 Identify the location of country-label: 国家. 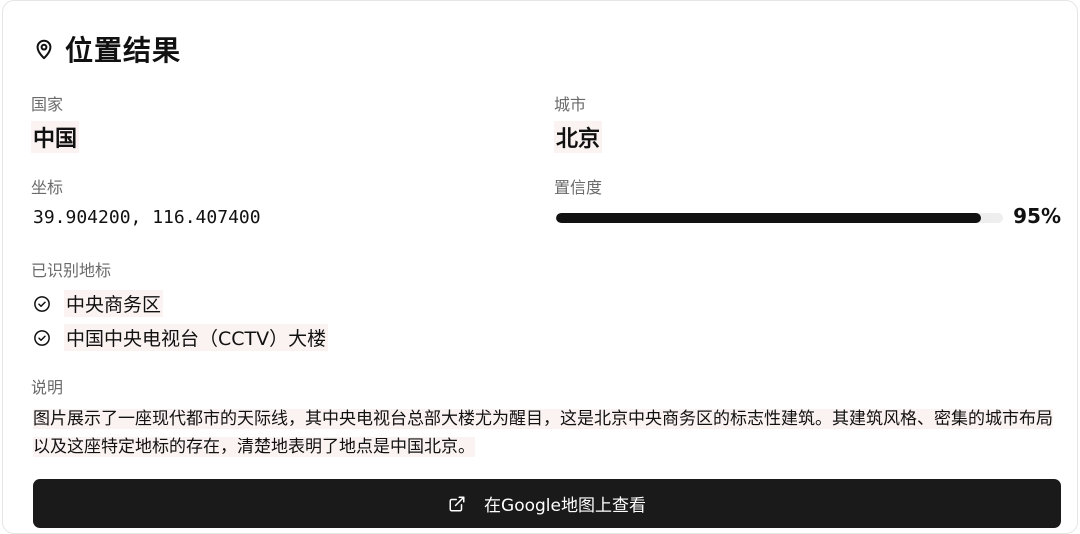
(47, 104).